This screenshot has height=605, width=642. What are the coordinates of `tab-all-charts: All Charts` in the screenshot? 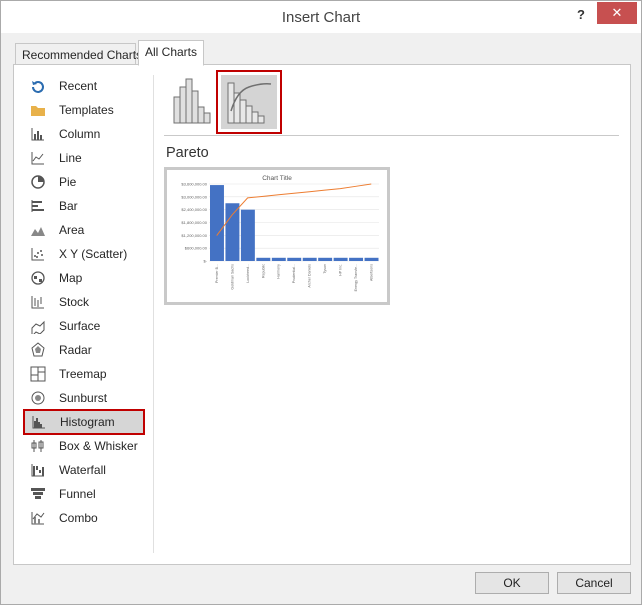 It's located at (171, 53).